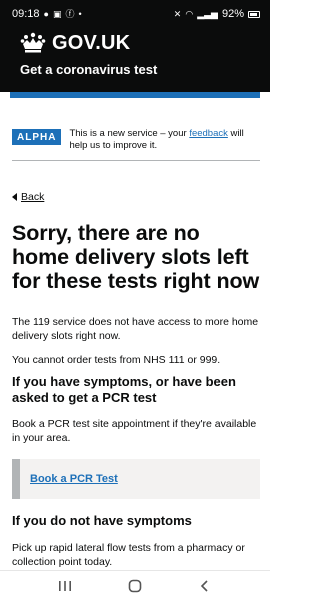 This screenshot has width=320, height=600. I want to click on facebook-icon: ⓕ, so click(70, 13).